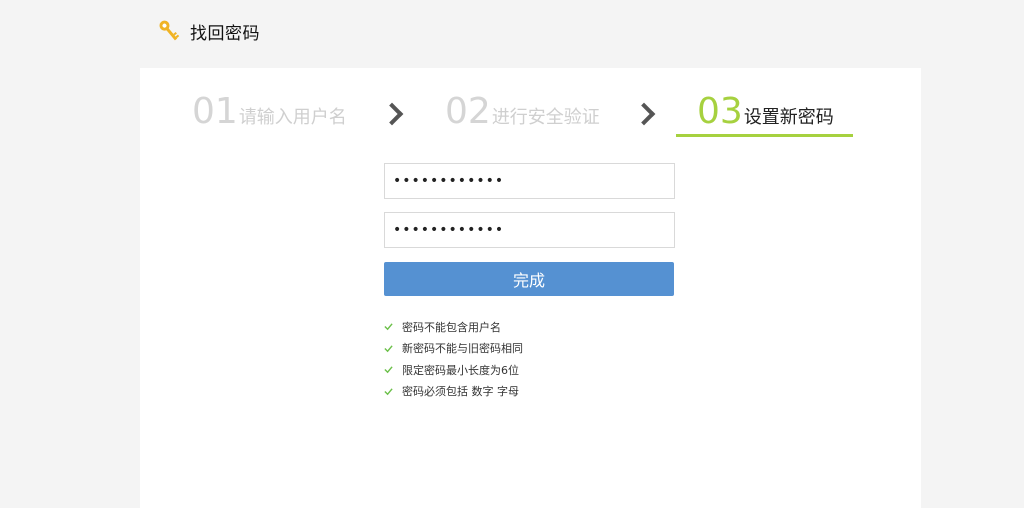 The image size is (1024, 508). I want to click on step-3-set-new-password: 03 设置新密码, so click(765, 112).